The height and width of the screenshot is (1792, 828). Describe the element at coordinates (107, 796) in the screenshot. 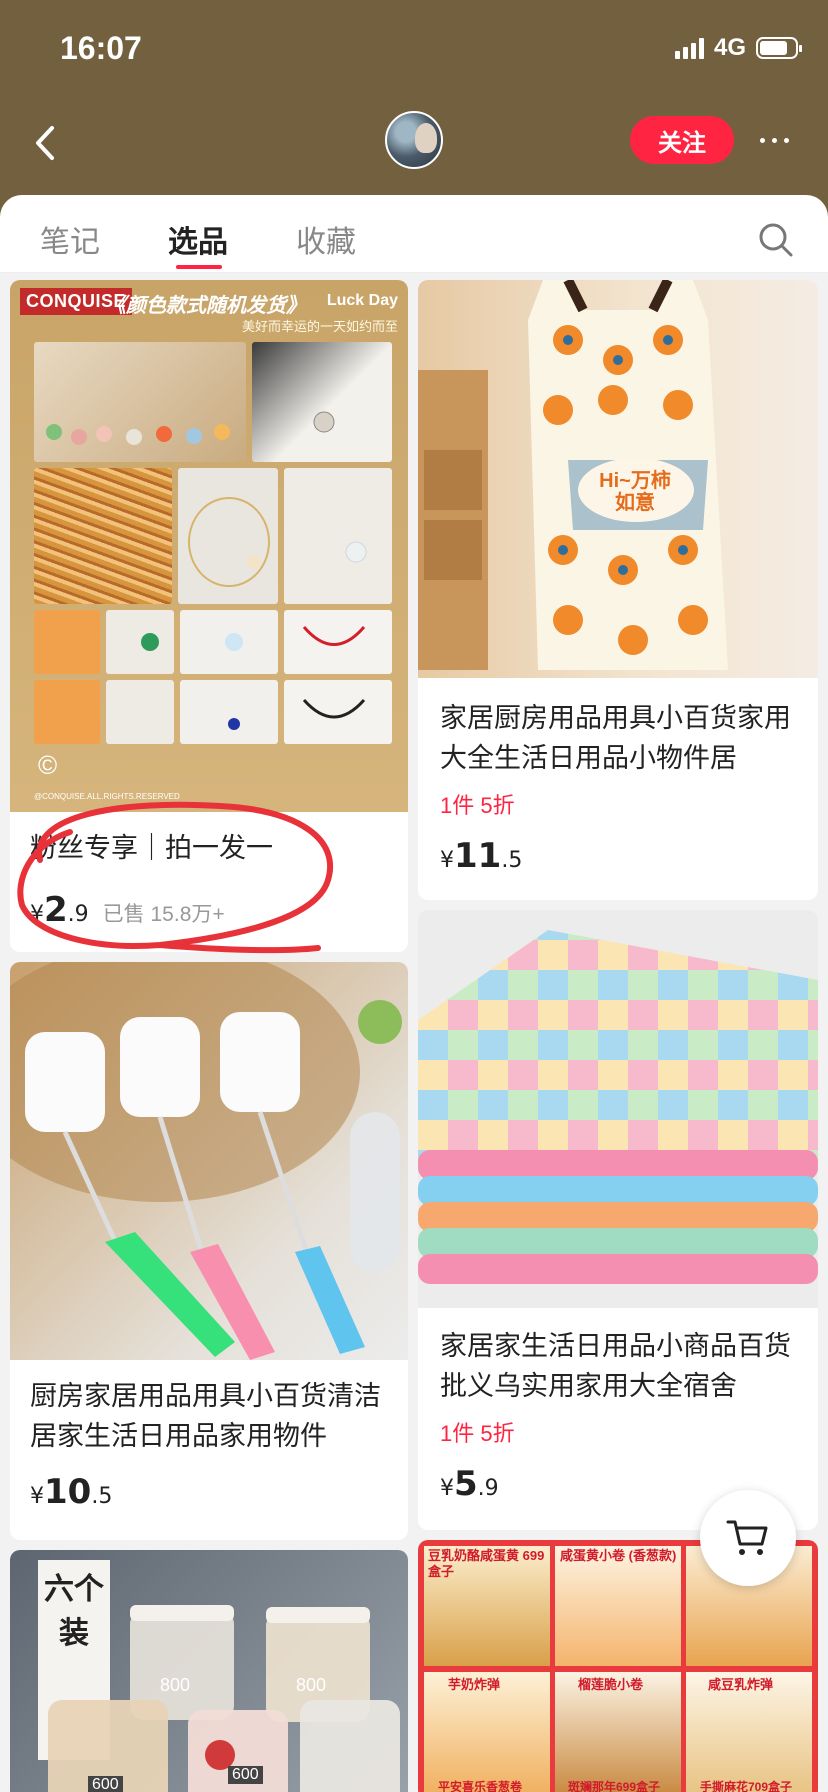

I see `rights-text: @CONQUISE.ALL.RIGHTS.RESERVED` at that location.